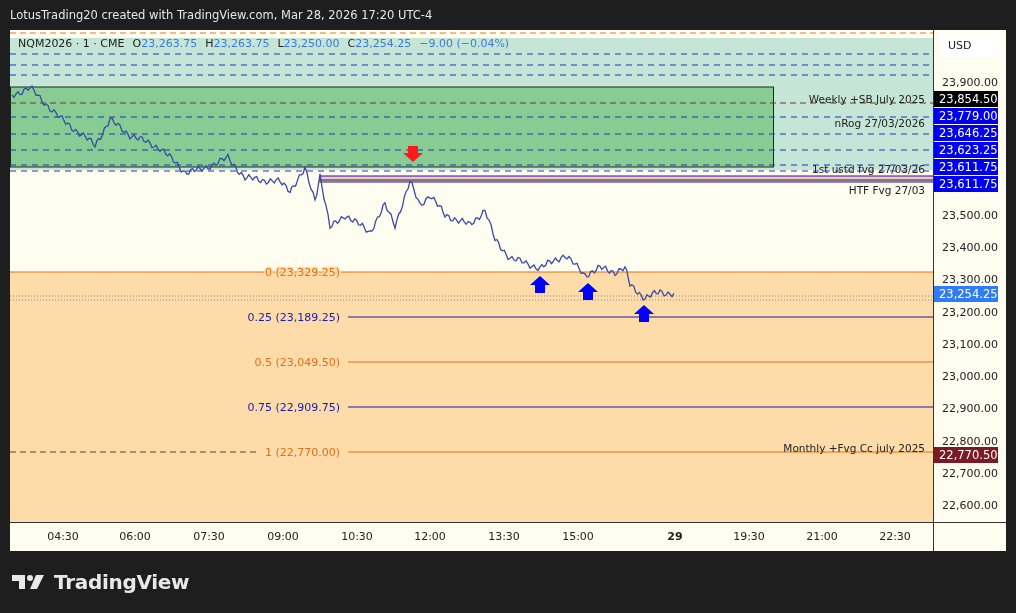  What do you see at coordinates (63, 536) in the screenshot?
I see `time-label: 04:30` at bounding box center [63, 536].